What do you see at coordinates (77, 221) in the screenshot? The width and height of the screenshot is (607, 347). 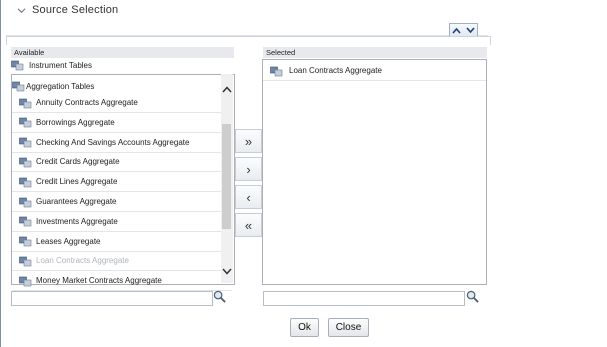 I see `item-label: Investments Aggregate` at bounding box center [77, 221].